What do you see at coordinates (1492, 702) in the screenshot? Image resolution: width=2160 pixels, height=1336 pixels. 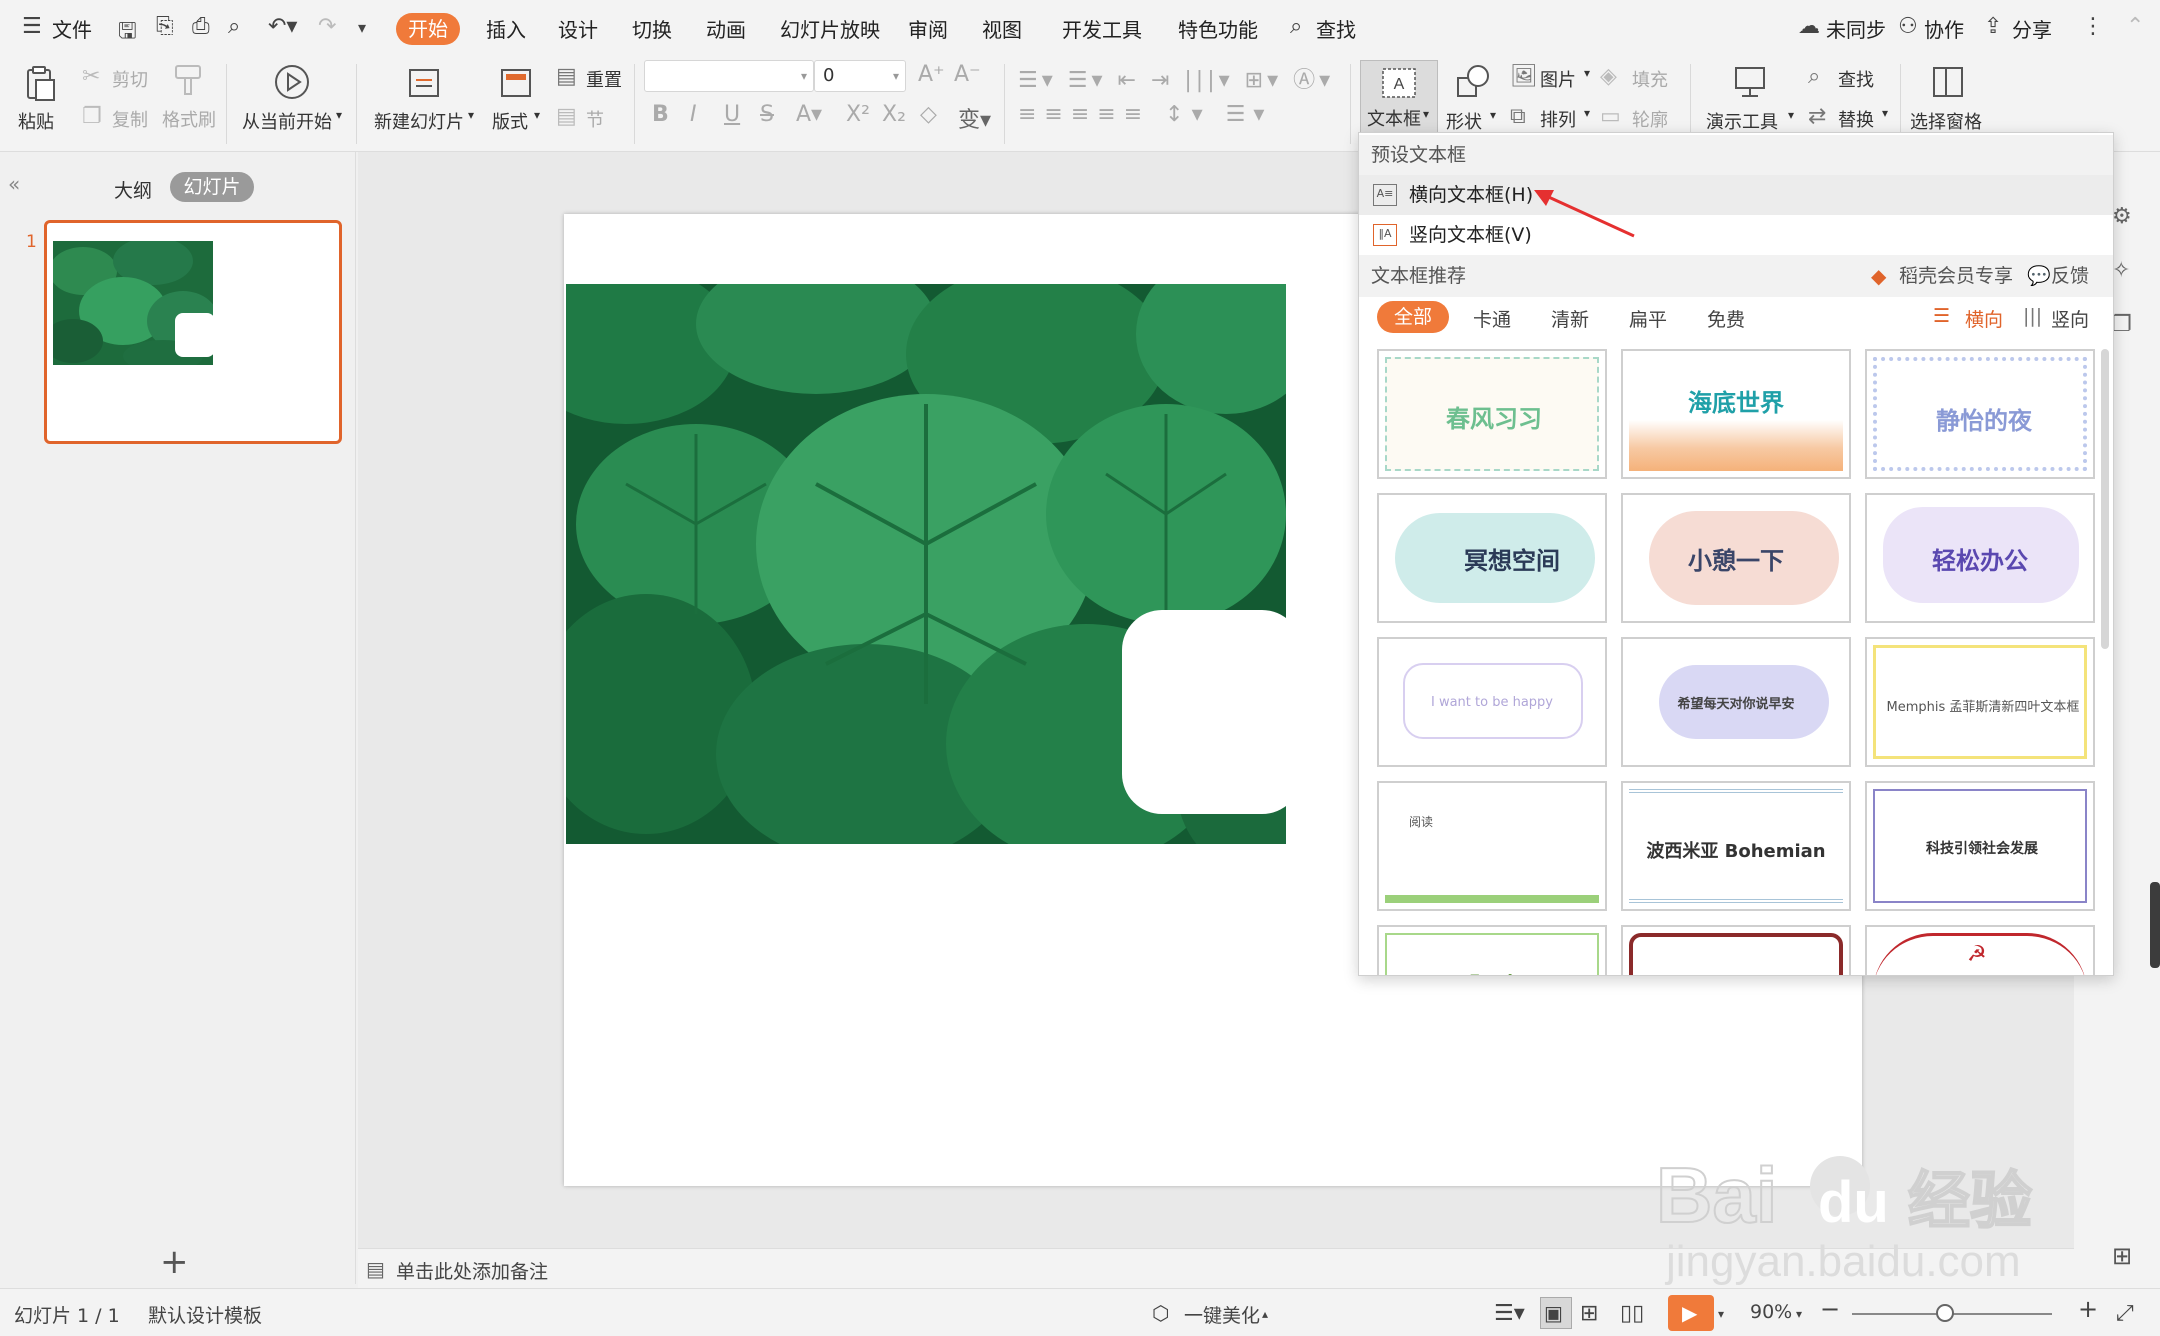 I see `template-card-happy: I want to be happy` at bounding box center [1492, 702].